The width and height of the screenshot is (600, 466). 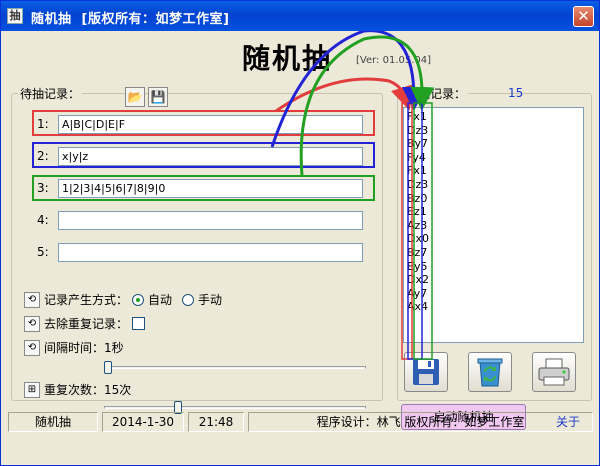 I want to click on mode-auto-radio, so click(x=138, y=299).